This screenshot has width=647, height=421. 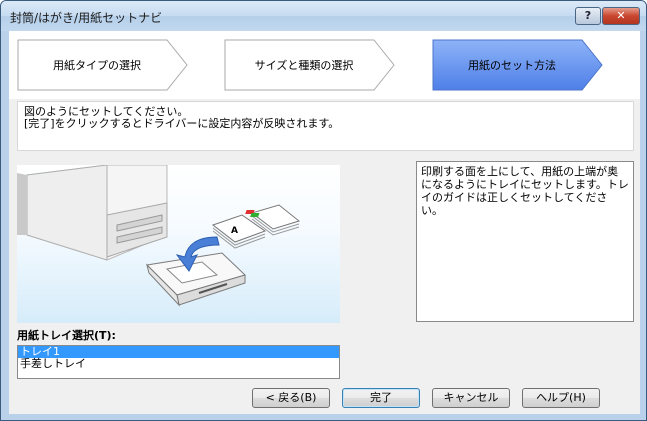 I want to click on cancel-button: キャンセル, so click(x=471, y=398).